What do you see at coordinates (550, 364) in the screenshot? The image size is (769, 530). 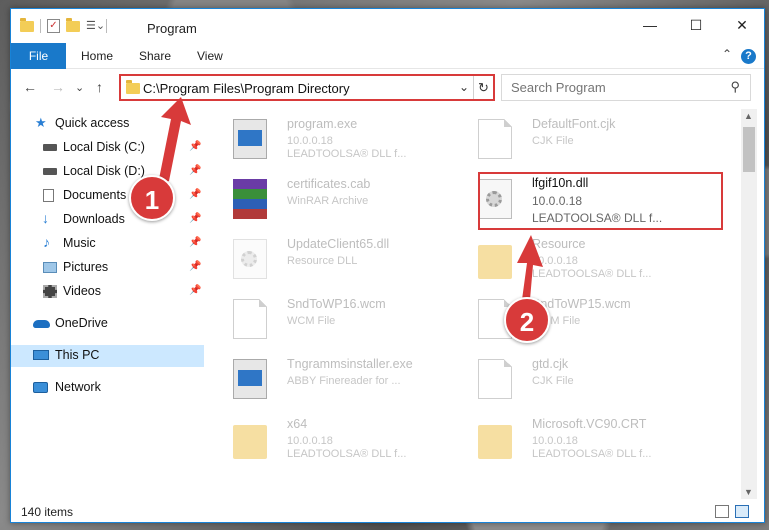 I see `file-name: gtd.cjk` at bounding box center [550, 364].